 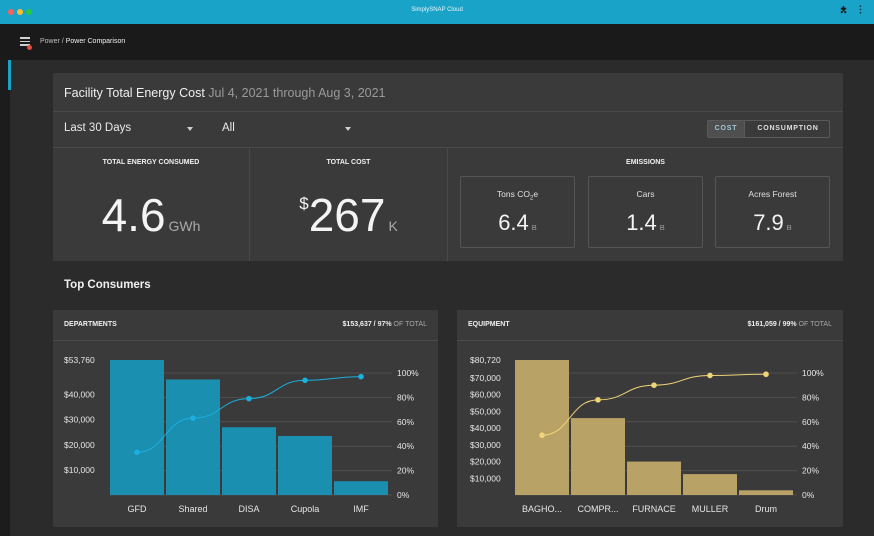 What do you see at coordinates (710, 509) in the screenshot?
I see `x-tick-label: MULLER` at bounding box center [710, 509].